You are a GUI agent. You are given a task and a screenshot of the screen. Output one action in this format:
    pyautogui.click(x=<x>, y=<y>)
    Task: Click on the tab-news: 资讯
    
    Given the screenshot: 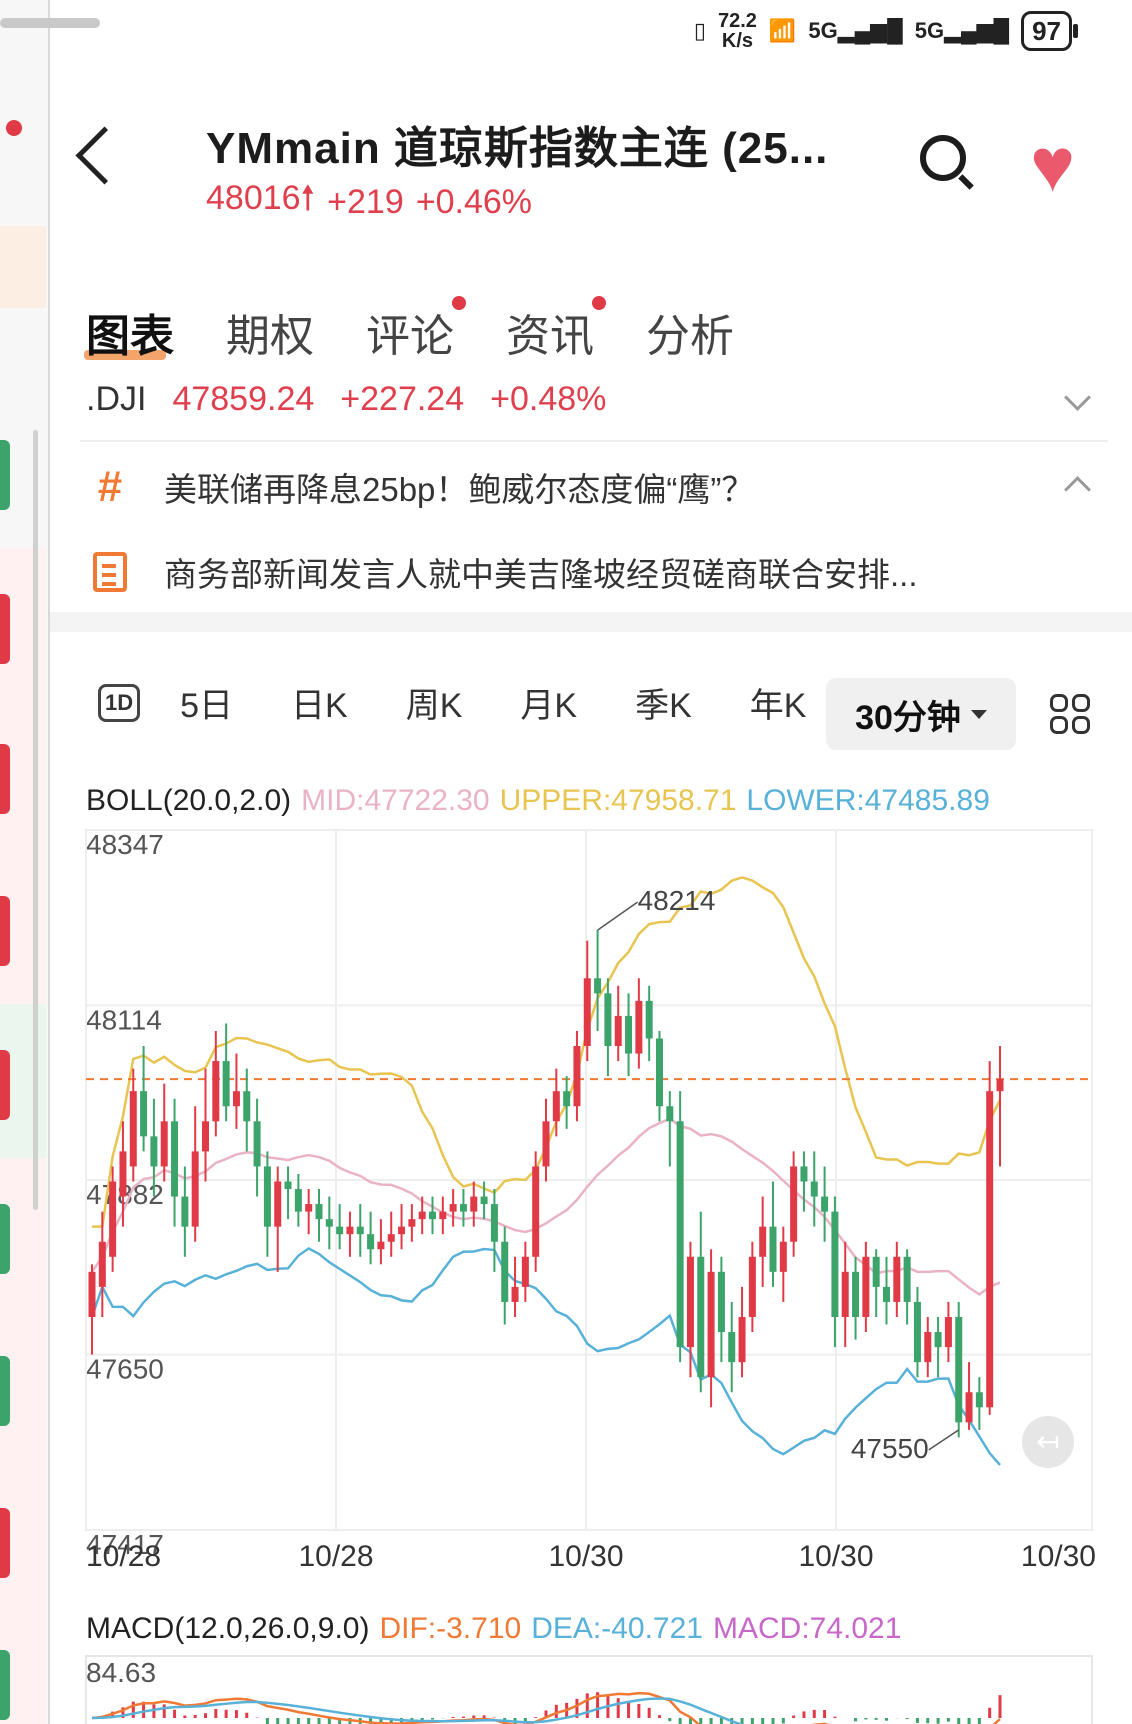 What is the action you would take?
    pyautogui.click(x=556, y=330)
    